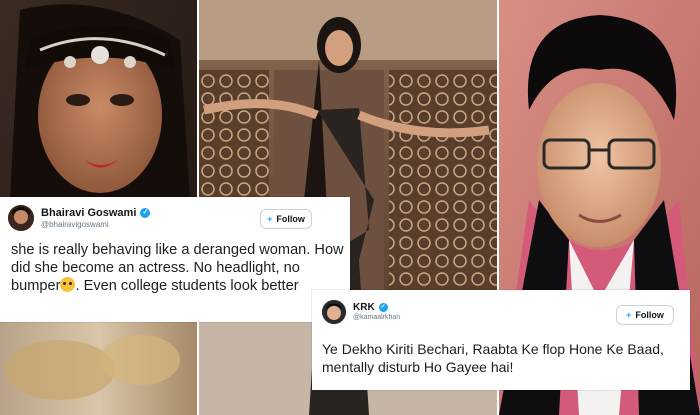 The width and height of the screenshot is (700, 415). What do you see at coordinates (68, 285) in the screenshot?
I see `flushed-face-emoji-icon` at bounding box center [68, 285].